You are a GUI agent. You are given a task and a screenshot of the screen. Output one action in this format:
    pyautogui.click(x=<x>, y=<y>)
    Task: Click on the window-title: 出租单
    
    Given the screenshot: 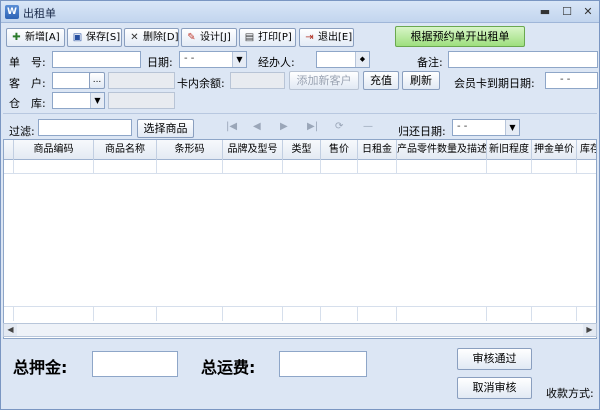 What is the action you would take?
    pyautogui.click(x=39, y=13)
    